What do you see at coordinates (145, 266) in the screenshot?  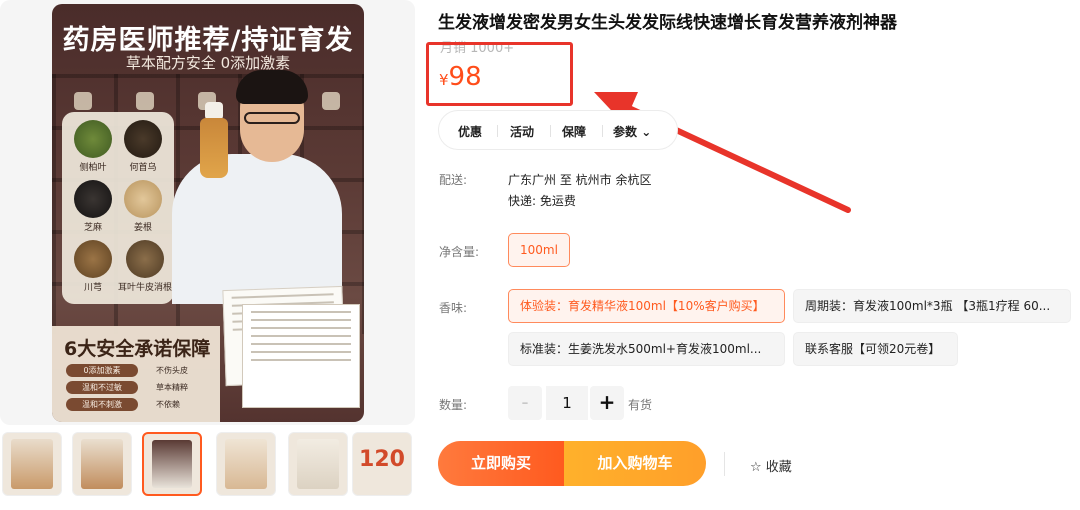 I see `herb-item: 耳叶牛皮消根` at bounding box center [145, 266].